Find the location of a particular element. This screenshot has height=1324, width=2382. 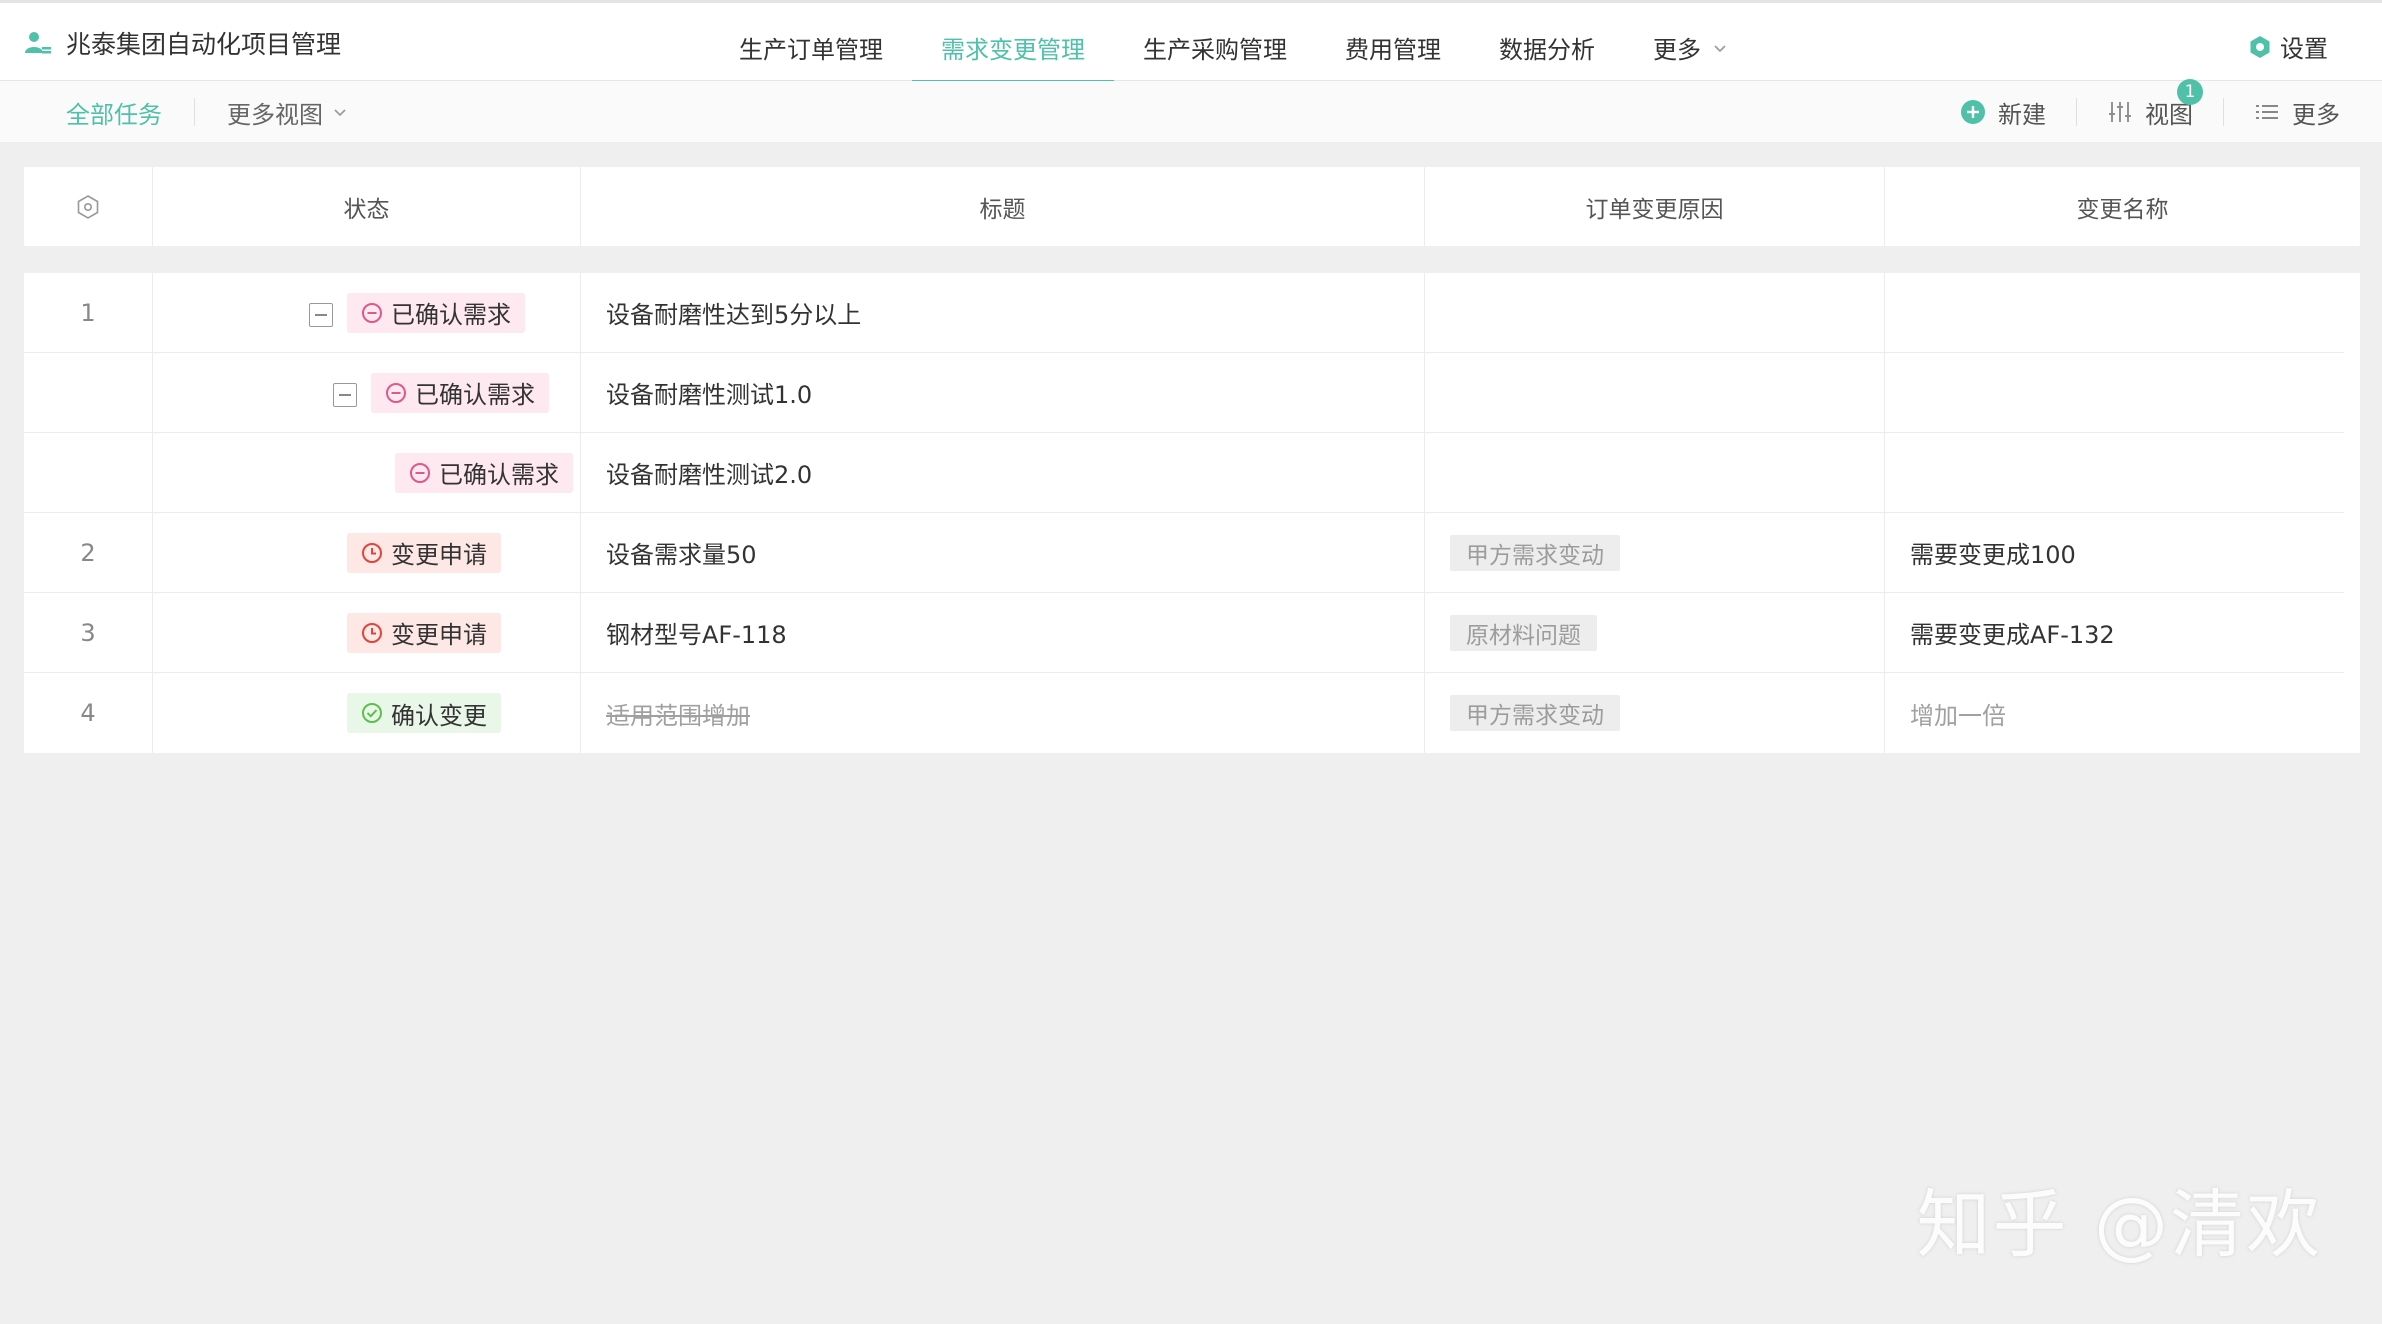

nav-more: 更多 is located at coordinates (1690, 43).